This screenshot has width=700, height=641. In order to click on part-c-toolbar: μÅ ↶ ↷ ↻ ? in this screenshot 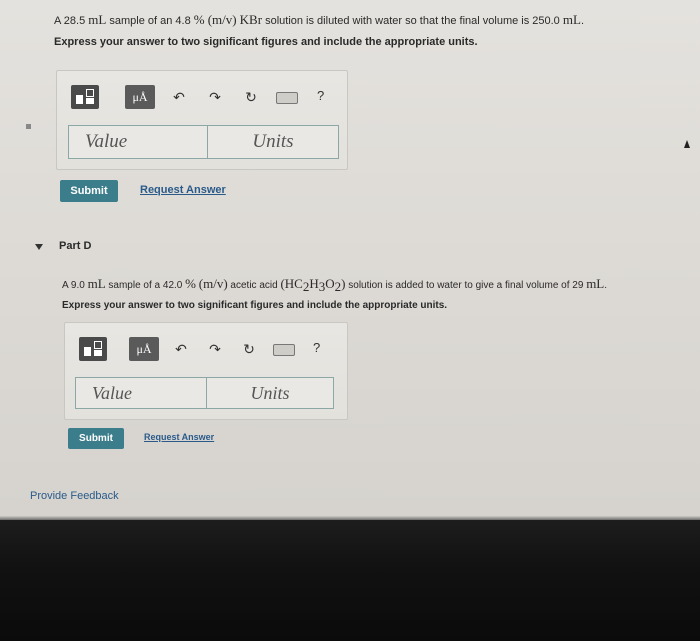, I will do `click(206, 98)`.